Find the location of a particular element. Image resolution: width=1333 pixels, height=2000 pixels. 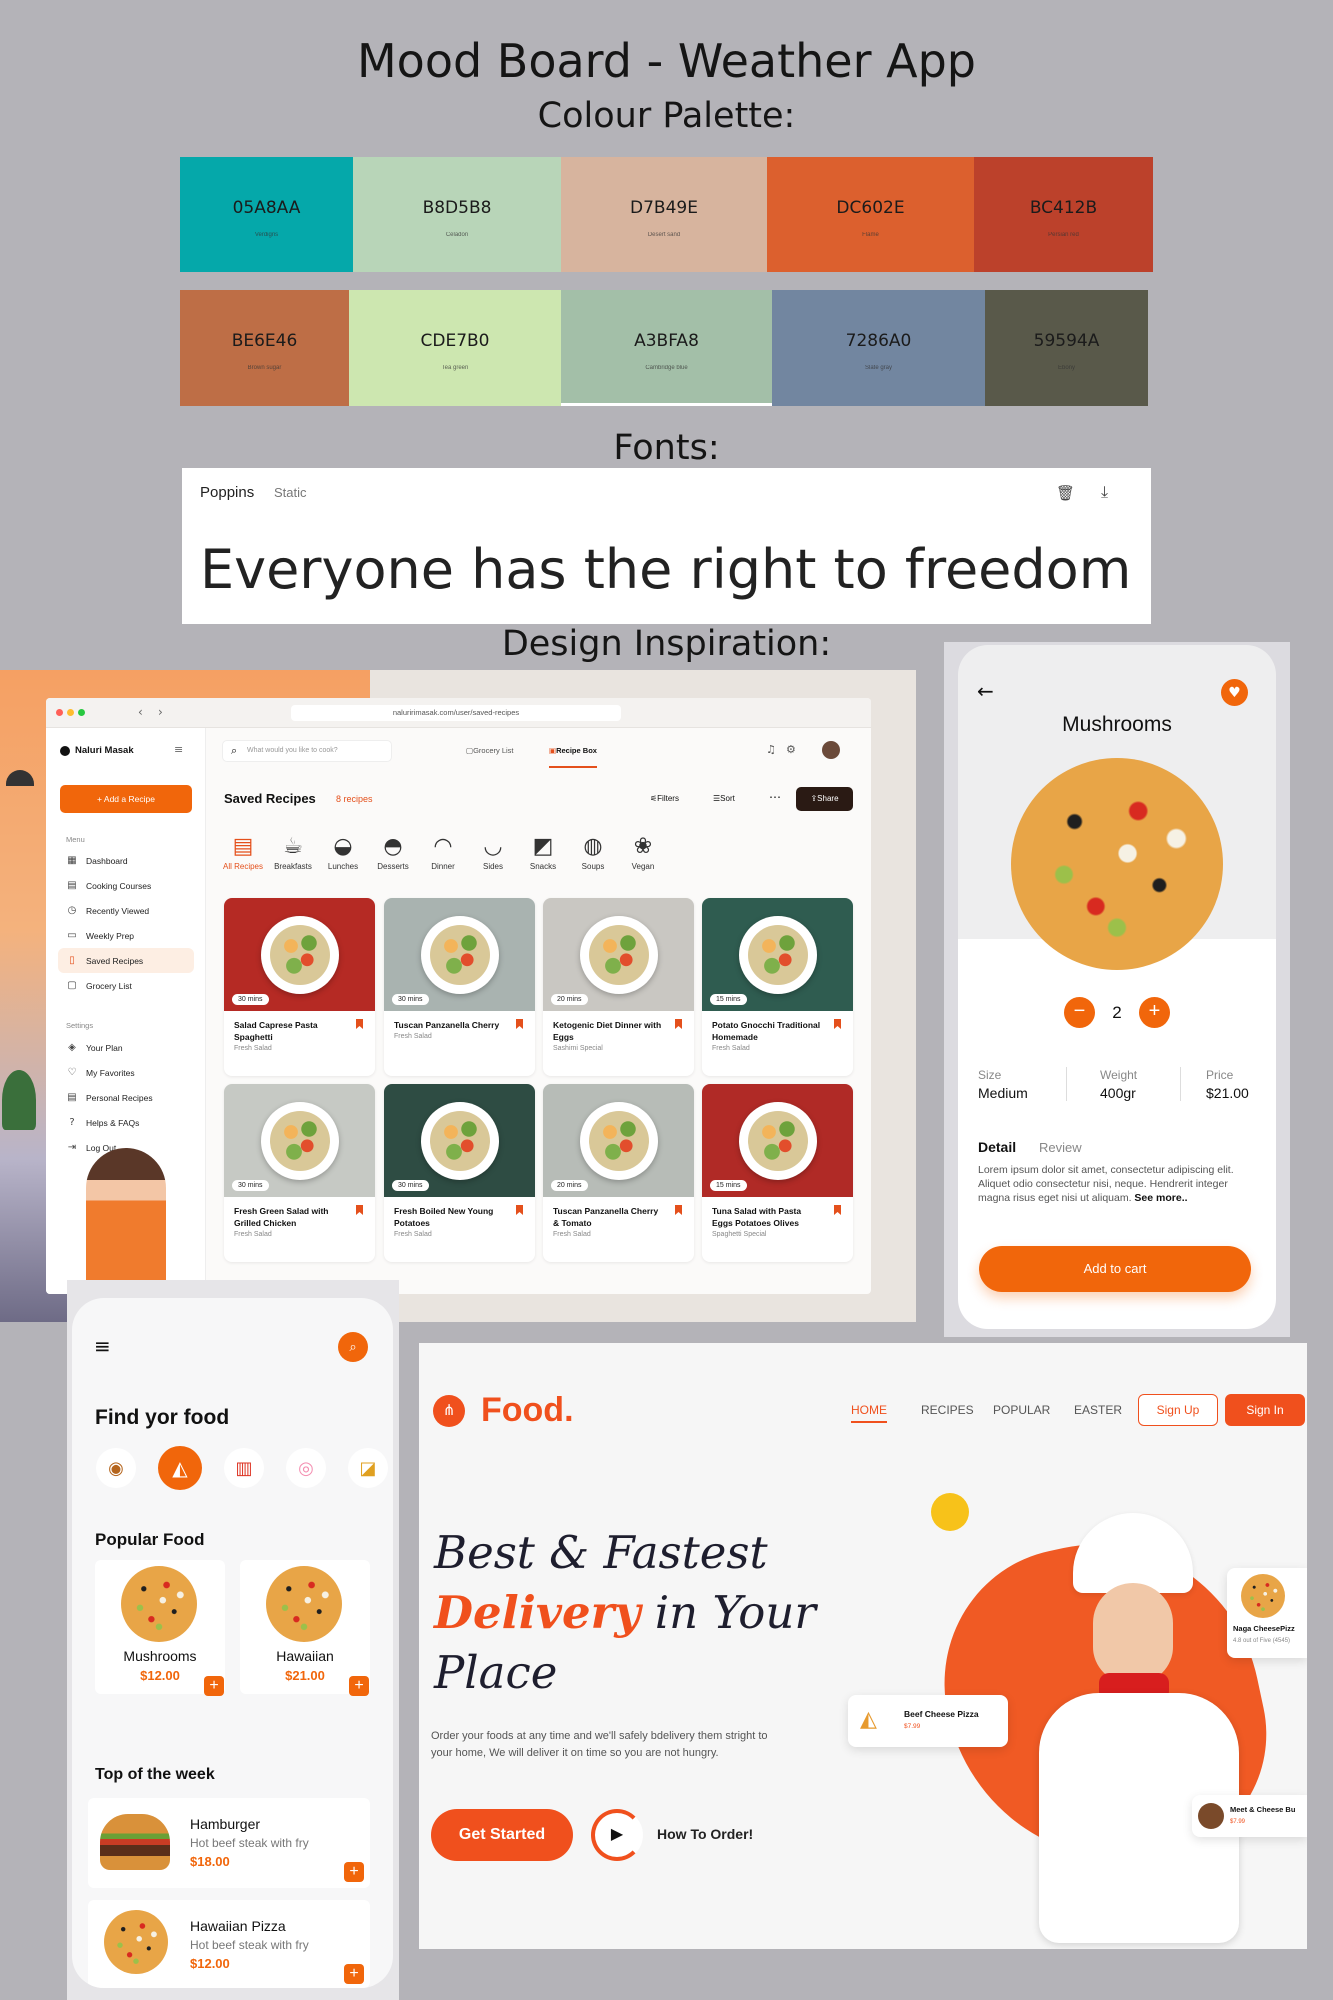

sidebar-item-saved-recipes: ▯ Saved Recipes is located at coordinates (126, 960).